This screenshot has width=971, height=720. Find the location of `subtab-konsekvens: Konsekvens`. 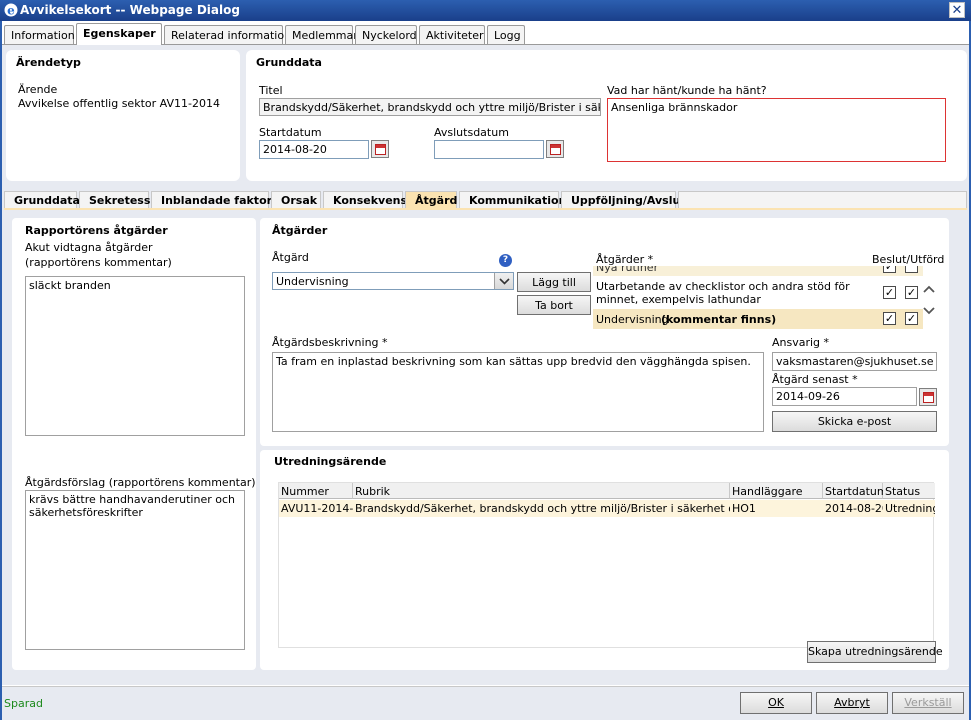

subtab-konsekvens: Konsekvens is located at coordinates (365, 199).